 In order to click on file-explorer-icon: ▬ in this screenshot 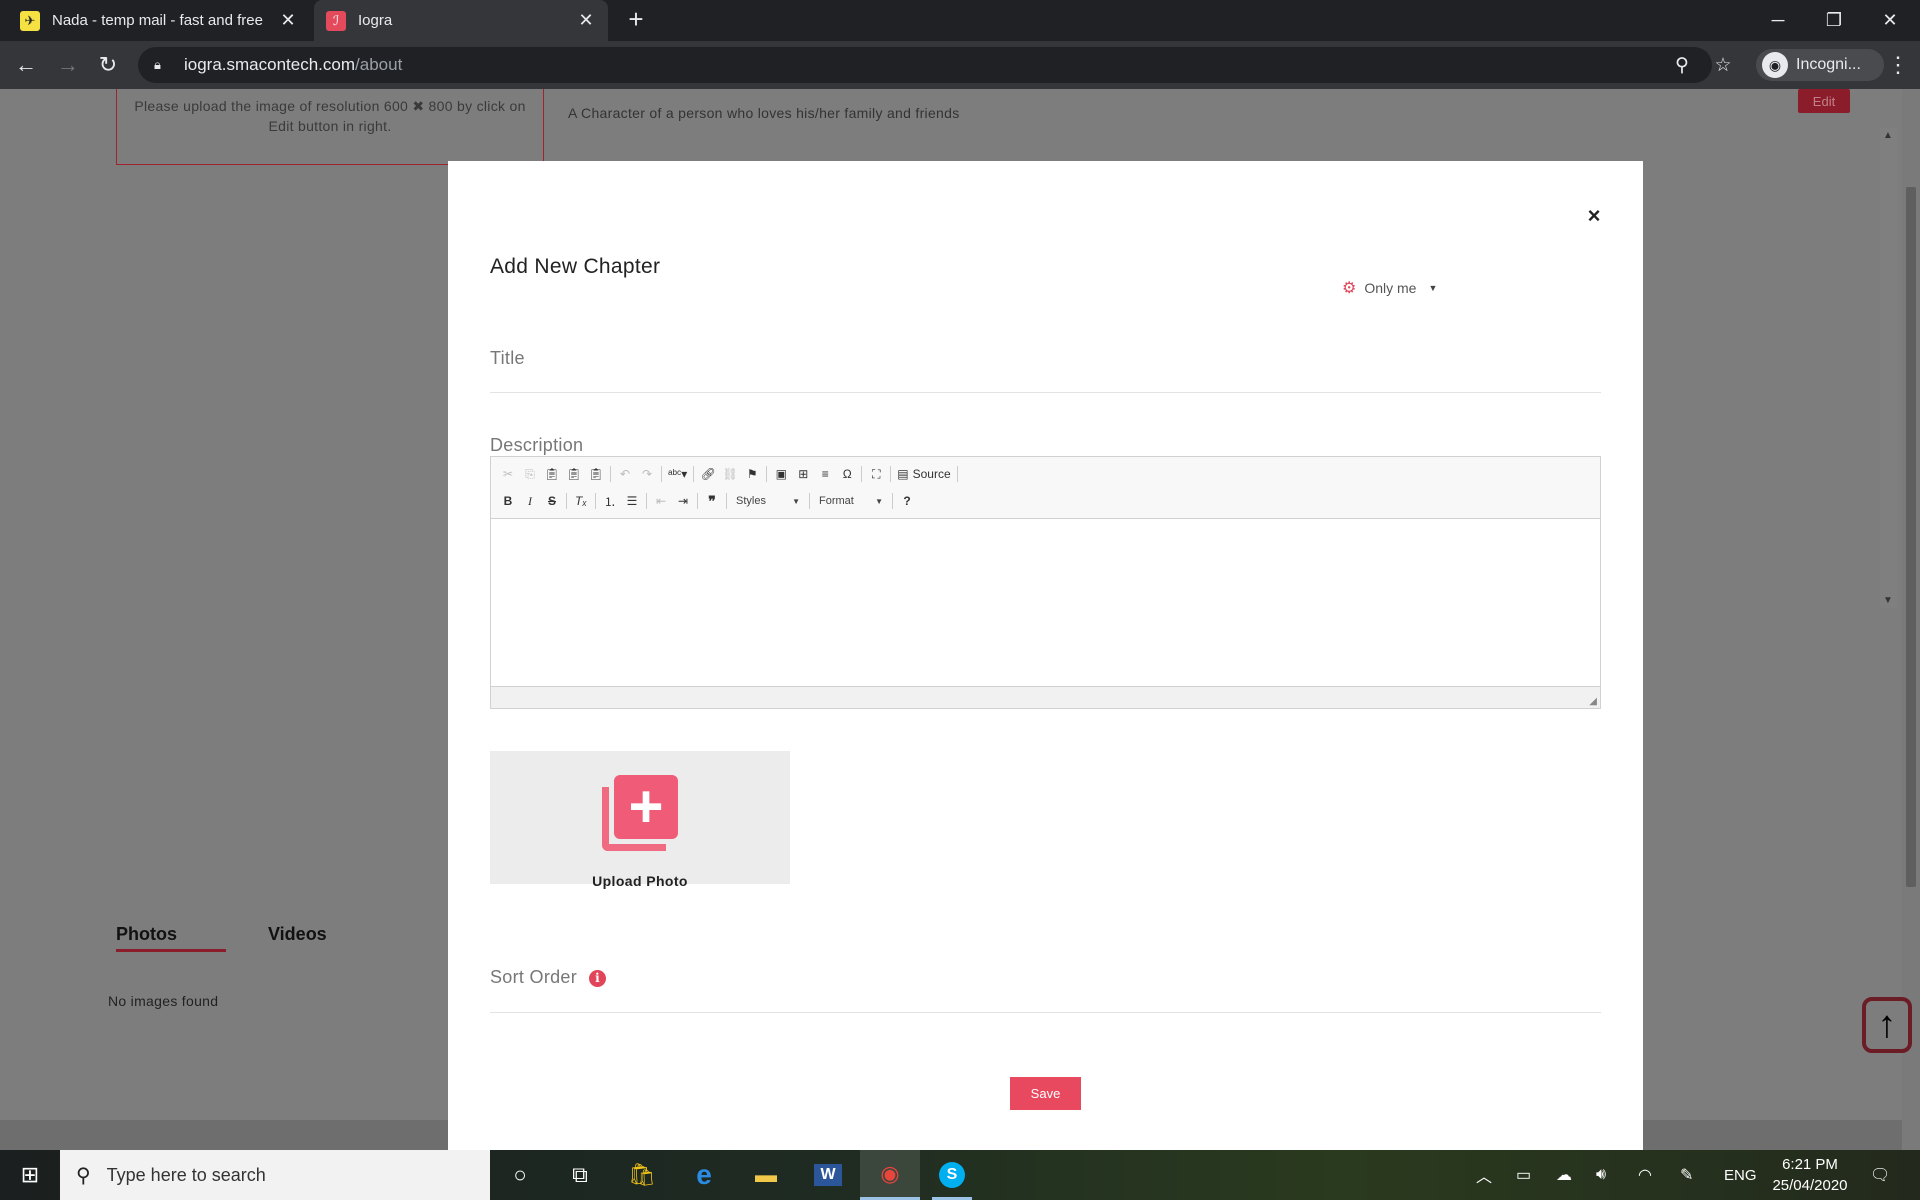, I will do `click(766, 1175)`.